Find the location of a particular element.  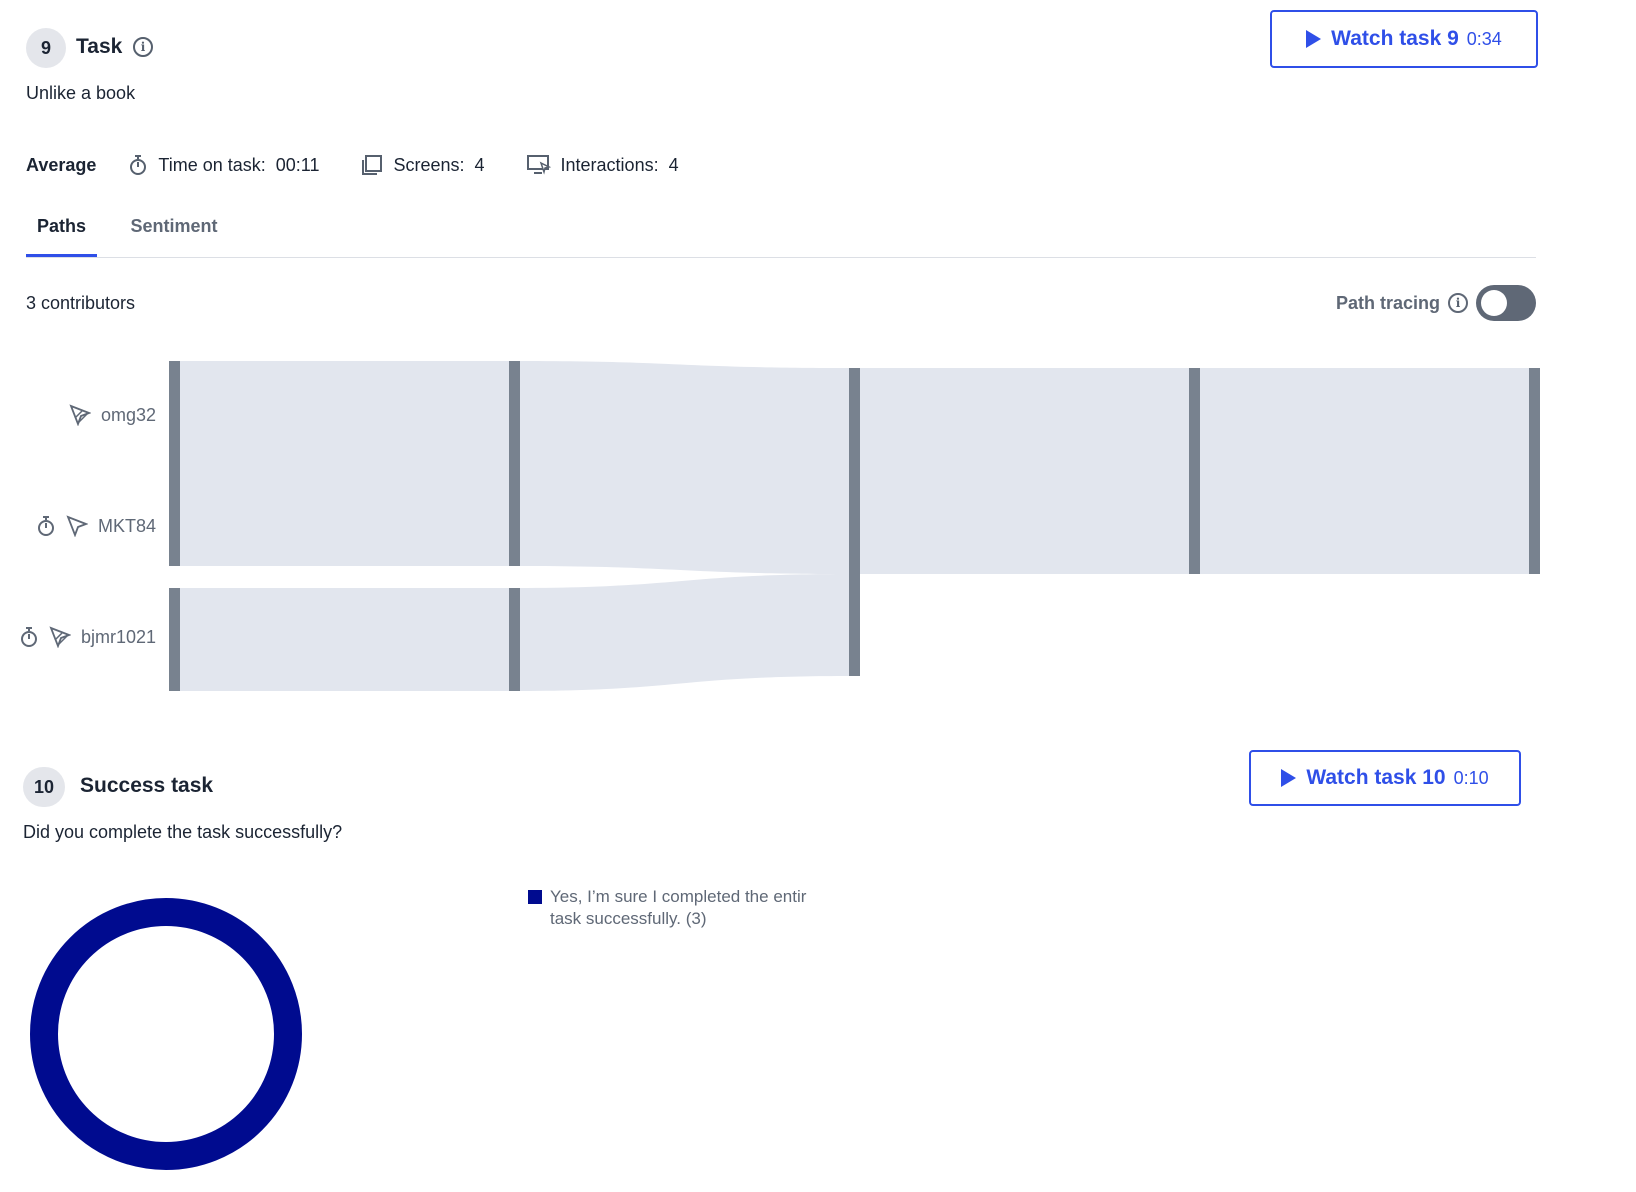

watch-task-label: Watch task 10 is located at coordinates (1376, 777).